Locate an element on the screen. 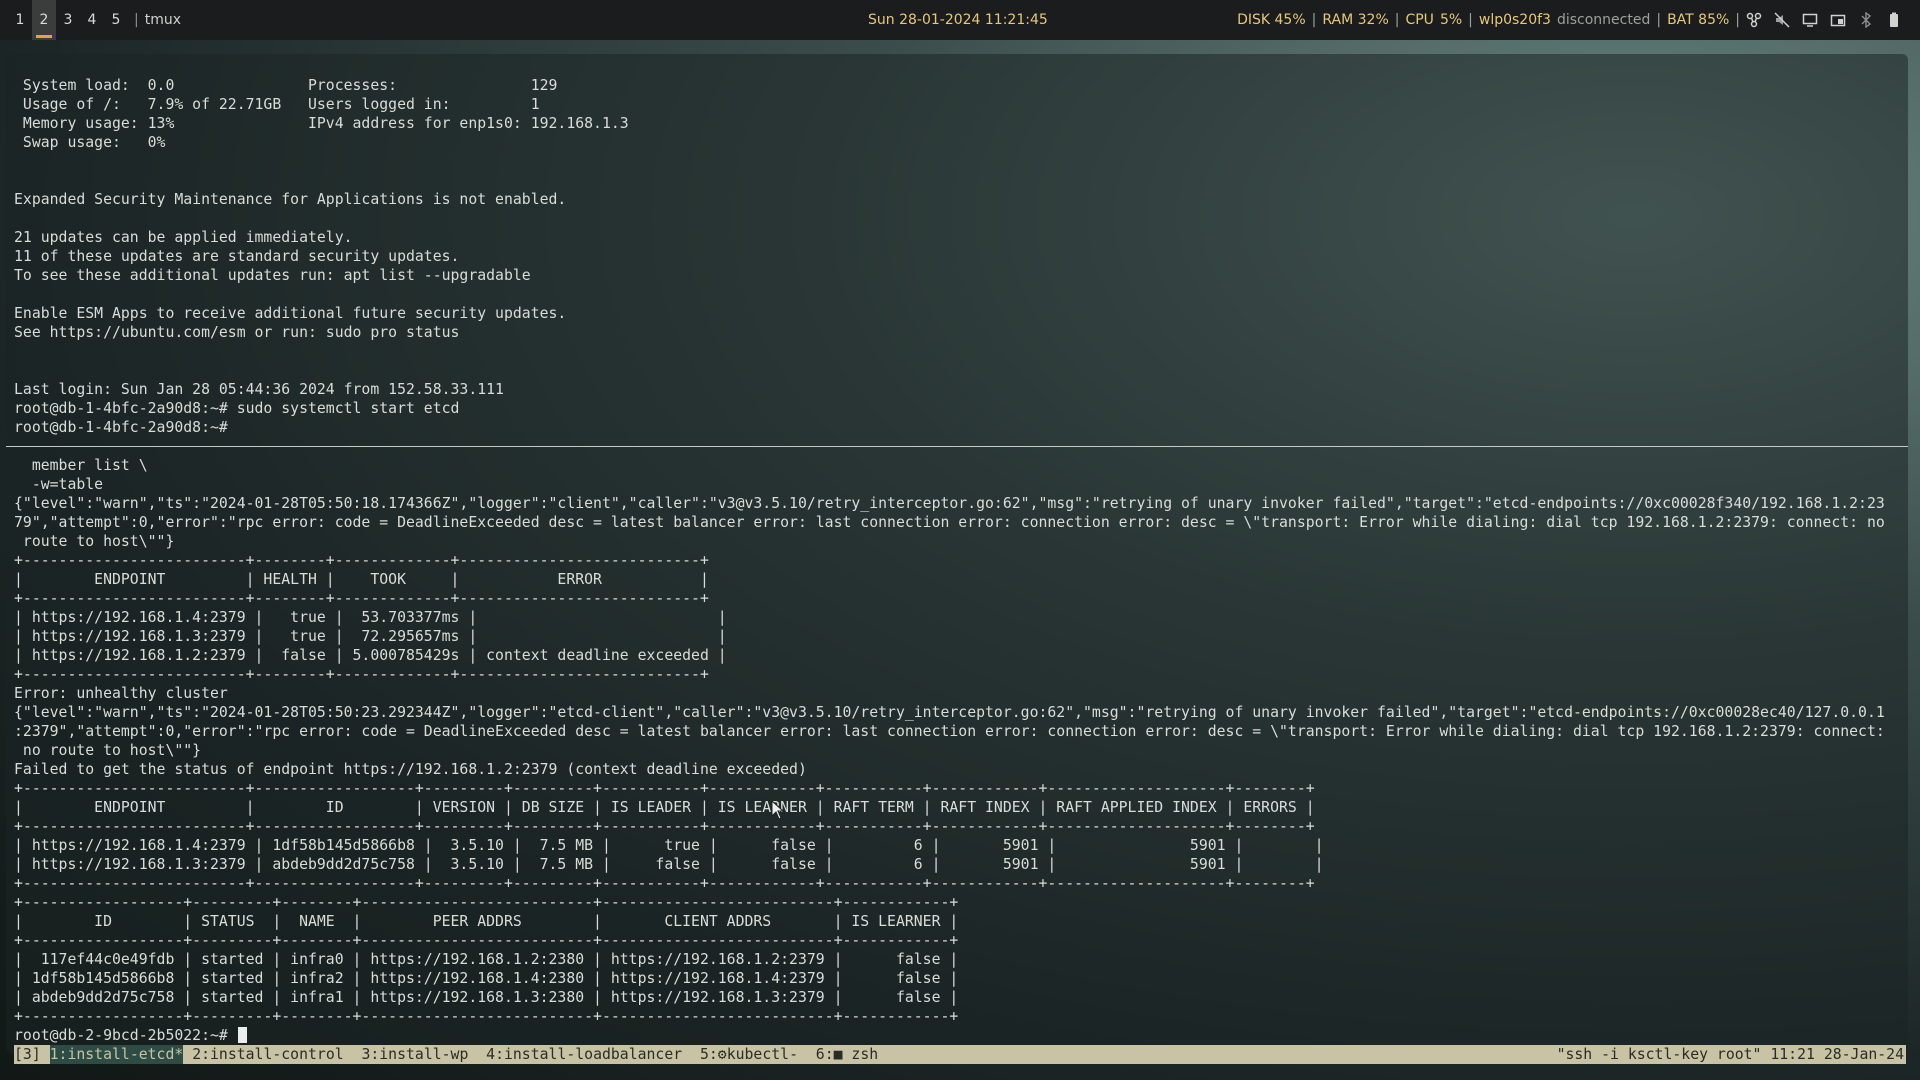 The image size is (1920, 1080). wifi-interface: wlp0s20f3 is located at coordinates (1514, 20).